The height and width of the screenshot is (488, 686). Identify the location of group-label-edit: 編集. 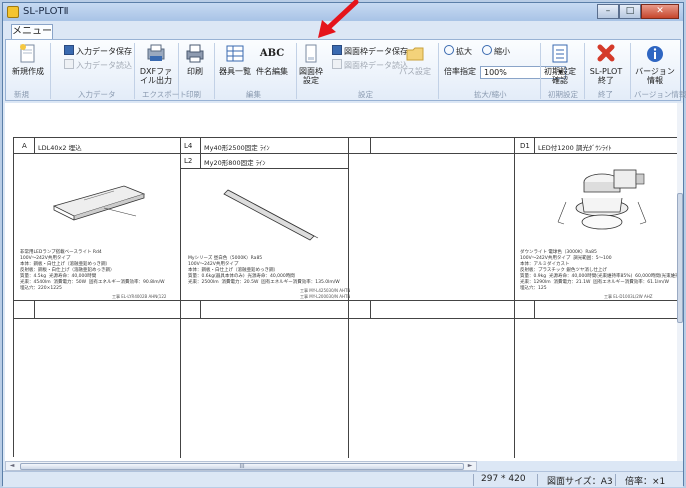
(253, 94).